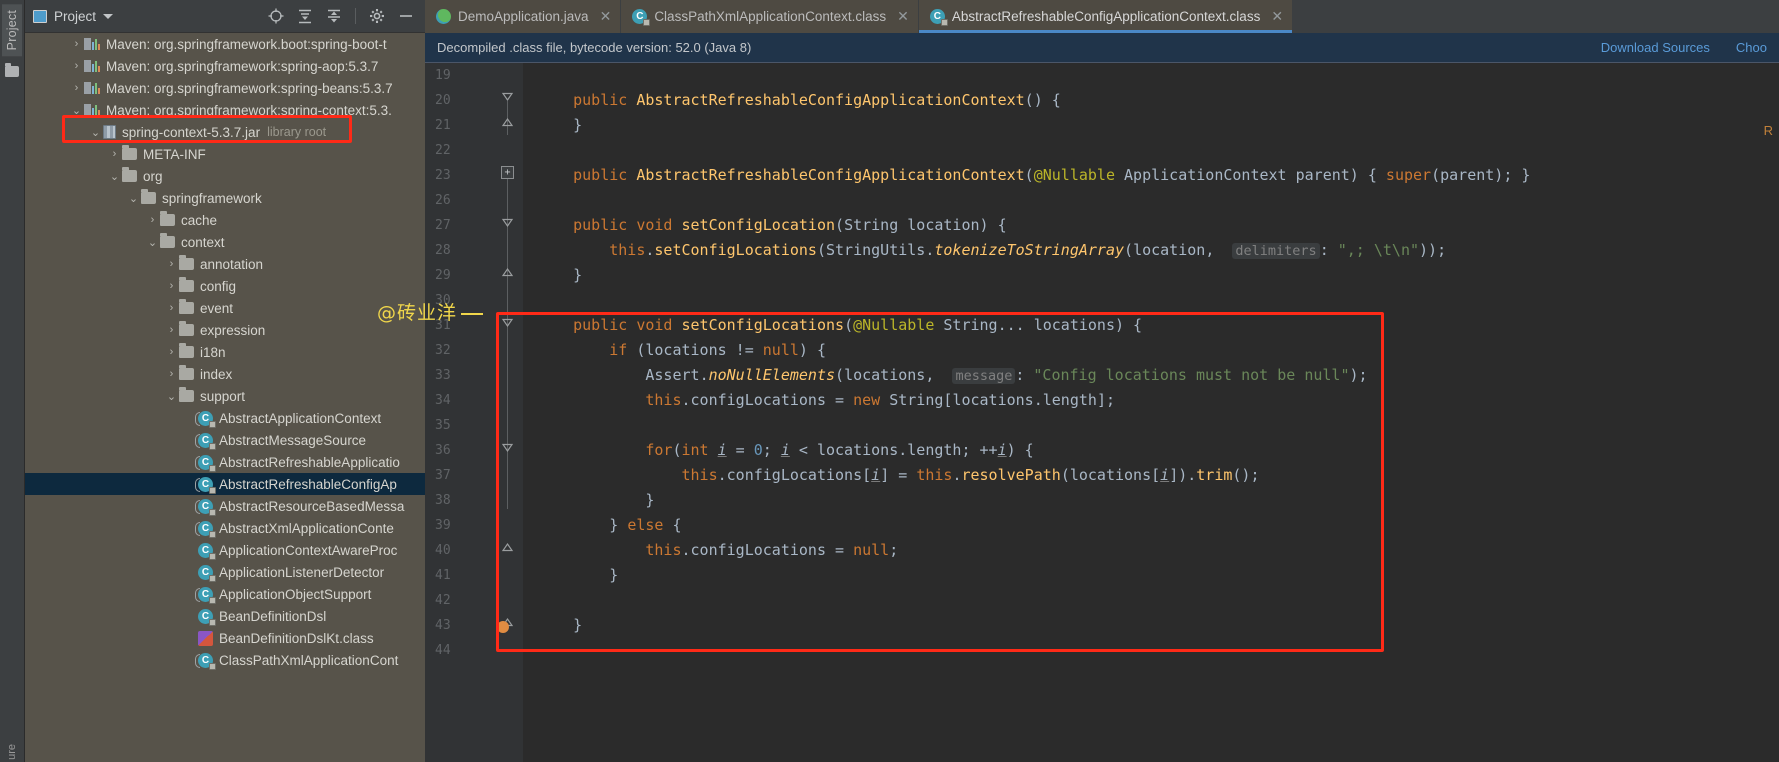  Describe the element at coordinates (199, 220) in the screenshot. I see `tree-row-label: cache` at that location.